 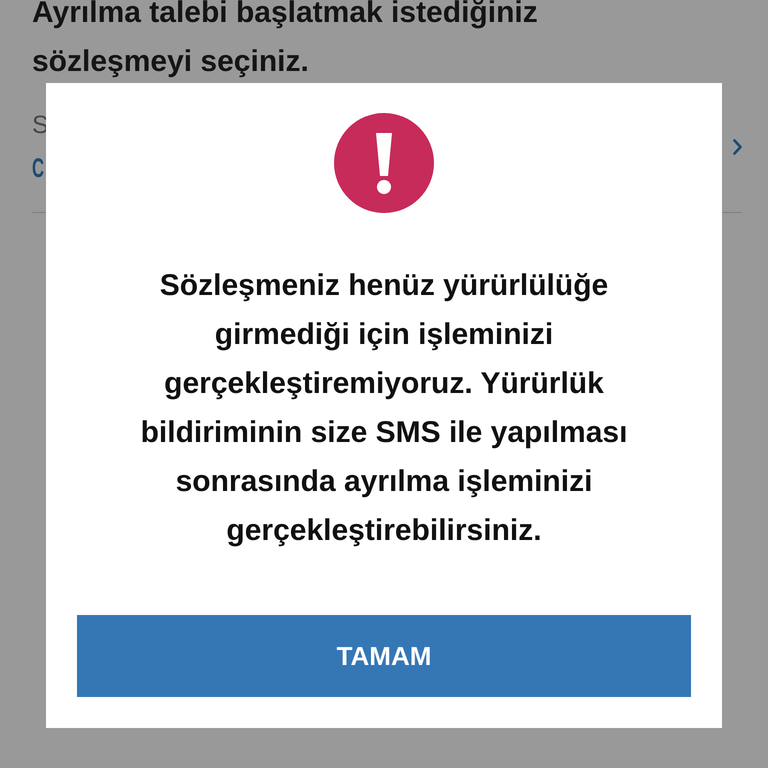 I want to click on chevron-right-icon, so click(x=737, y=147).